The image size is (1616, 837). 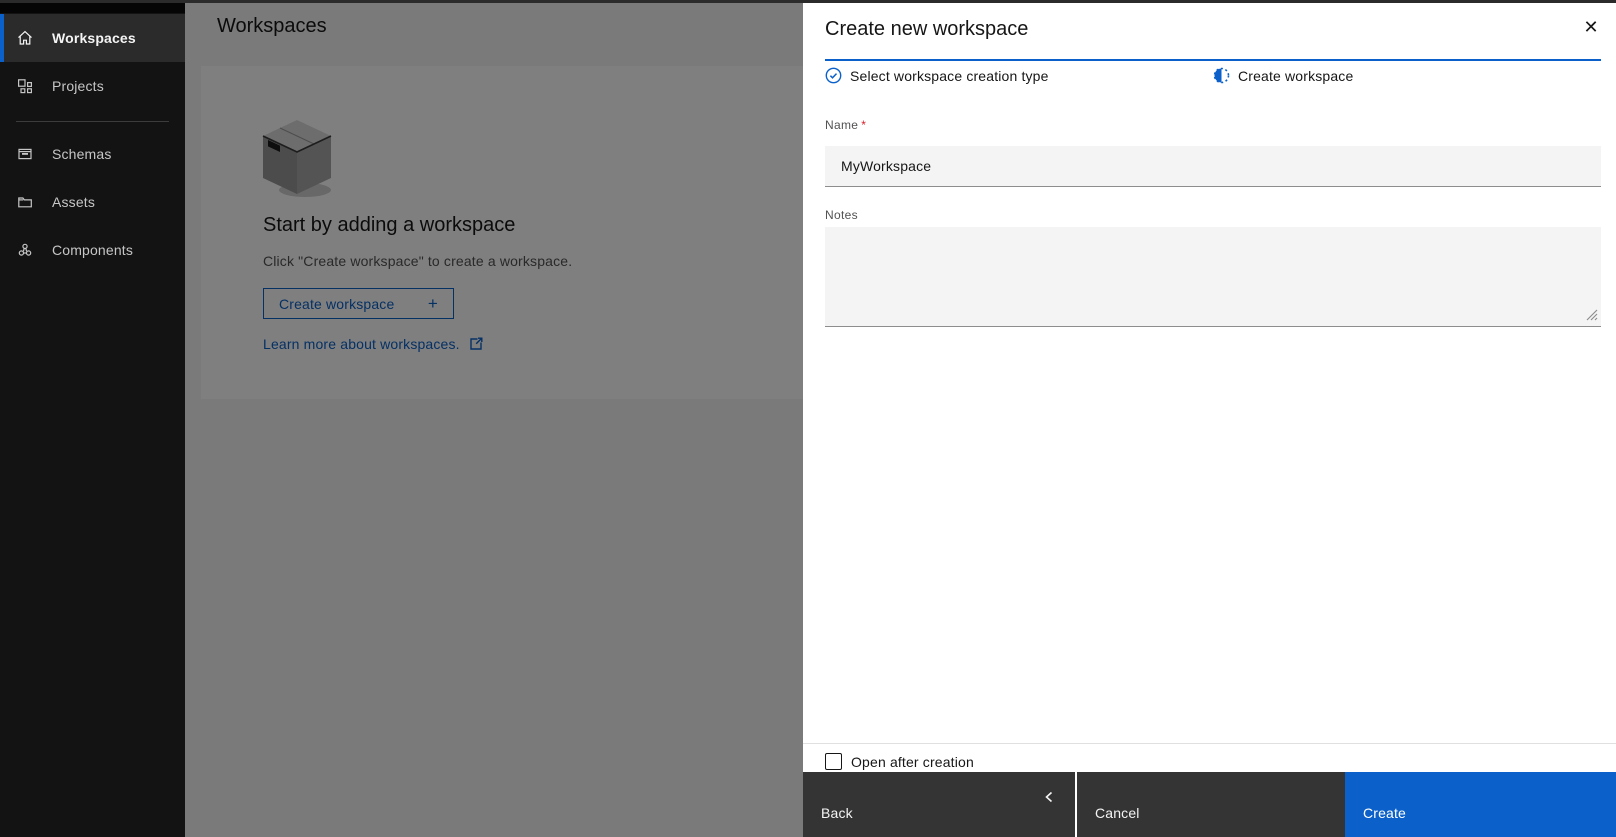 What do you see at coordinates (1117, 813) in the screenshot?
I see `cancel-button-label: Cancel` at bounding box center [1117, 813].